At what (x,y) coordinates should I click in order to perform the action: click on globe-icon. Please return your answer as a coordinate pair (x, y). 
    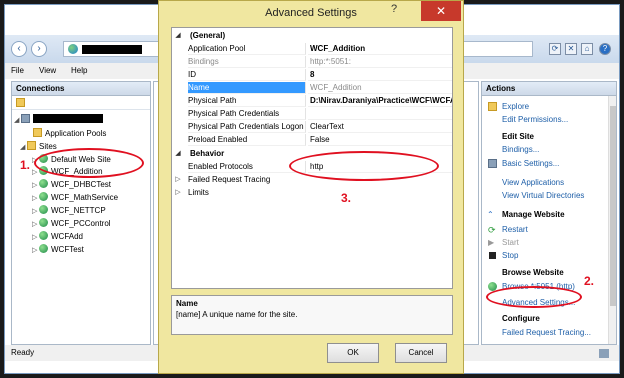
    Looking at the image, I should click on (73, 49).